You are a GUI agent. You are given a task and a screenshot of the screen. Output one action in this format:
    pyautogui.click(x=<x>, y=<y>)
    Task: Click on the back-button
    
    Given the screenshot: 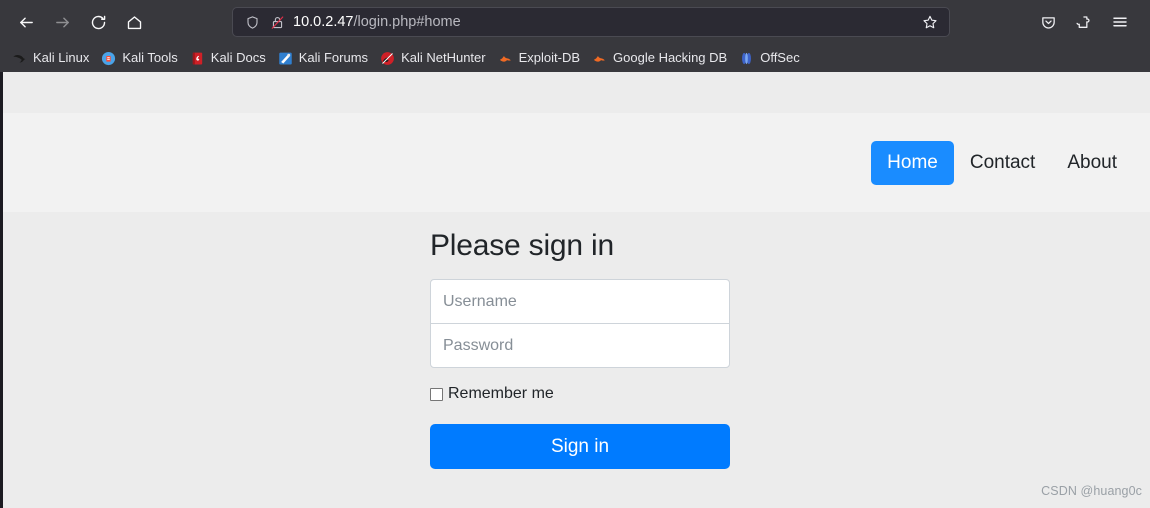 What is the action you would take?
    pyautogui.click(x=26, y=22)
    